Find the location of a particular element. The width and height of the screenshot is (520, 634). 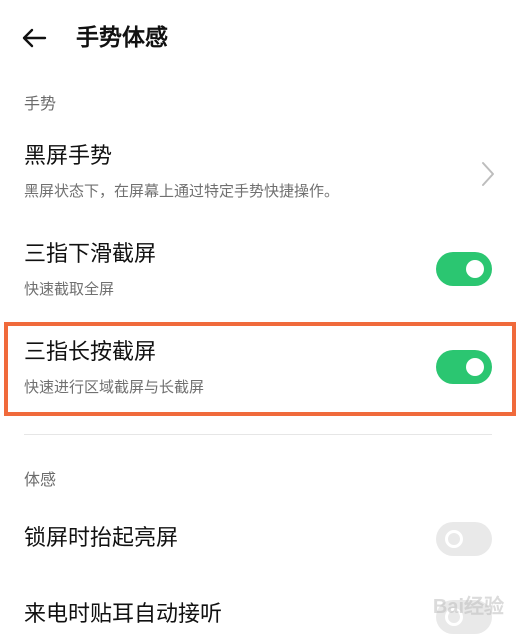

raise-to-wake-toggle is located at coordinates (464, 539).